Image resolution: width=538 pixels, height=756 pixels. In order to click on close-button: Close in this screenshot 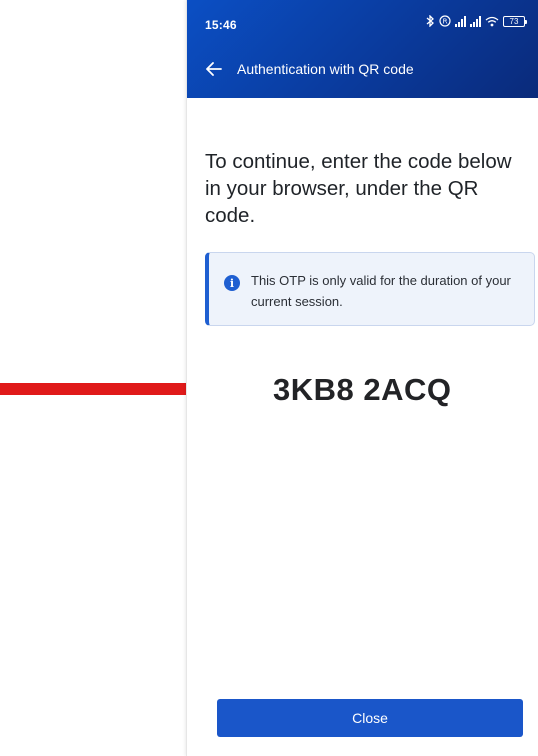, I will do `click(370, 718)`.